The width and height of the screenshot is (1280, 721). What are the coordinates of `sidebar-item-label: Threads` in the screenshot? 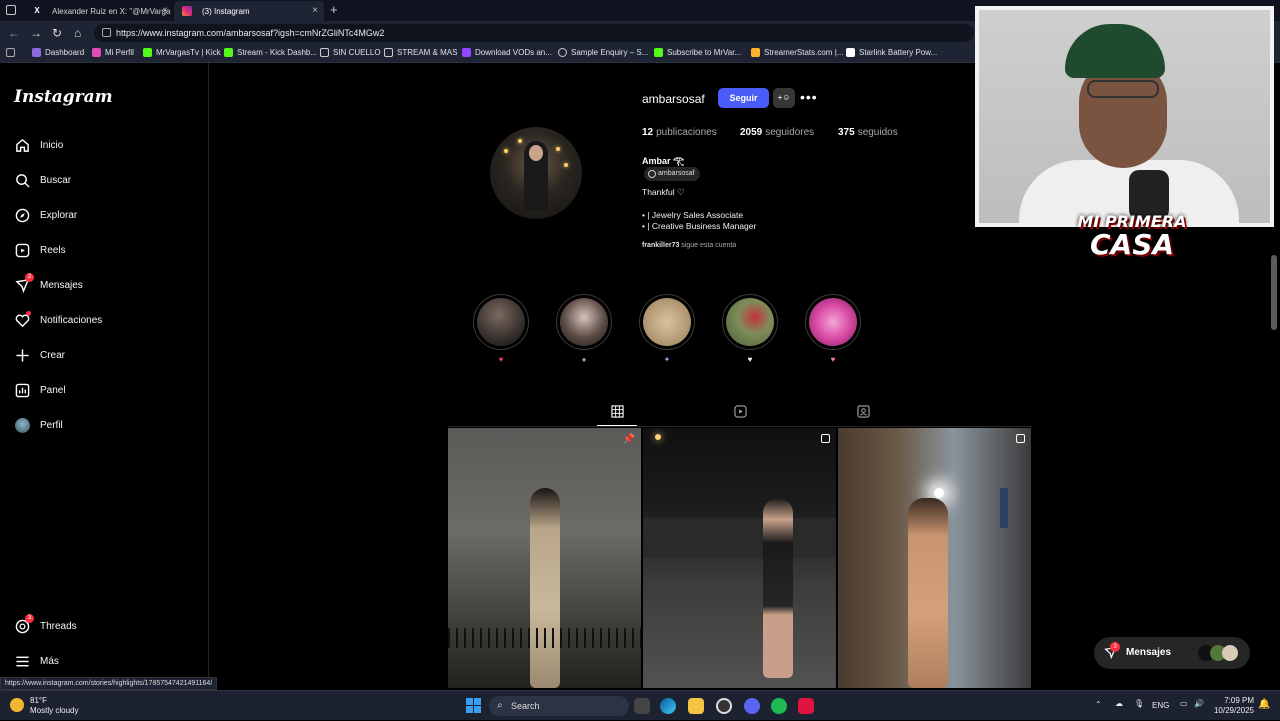 It's located at (58, 626).